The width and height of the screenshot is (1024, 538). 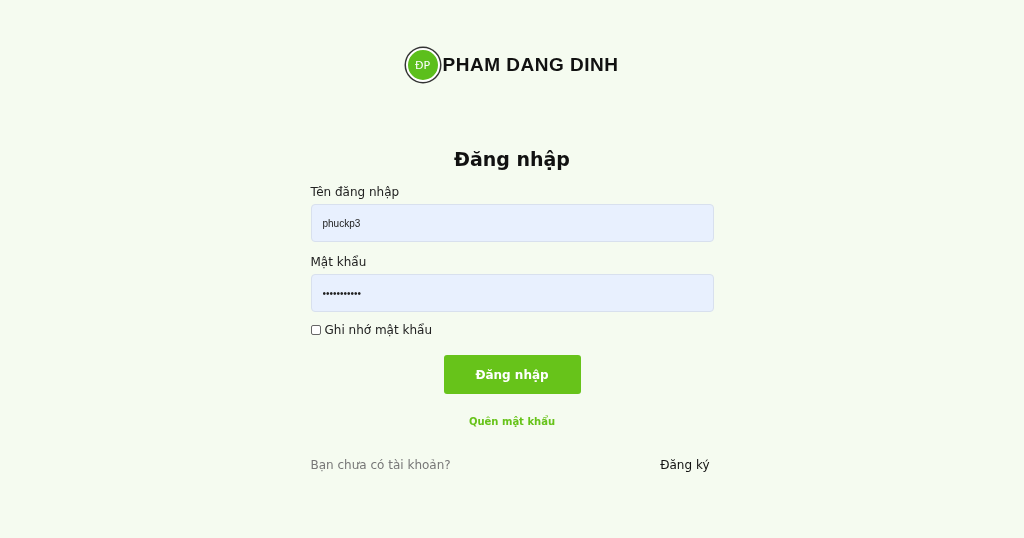 What do you see at coordinates (339, 262) in the screenshot?
I see `field-label: Mật khẩu` at bounding box center [339, 262].